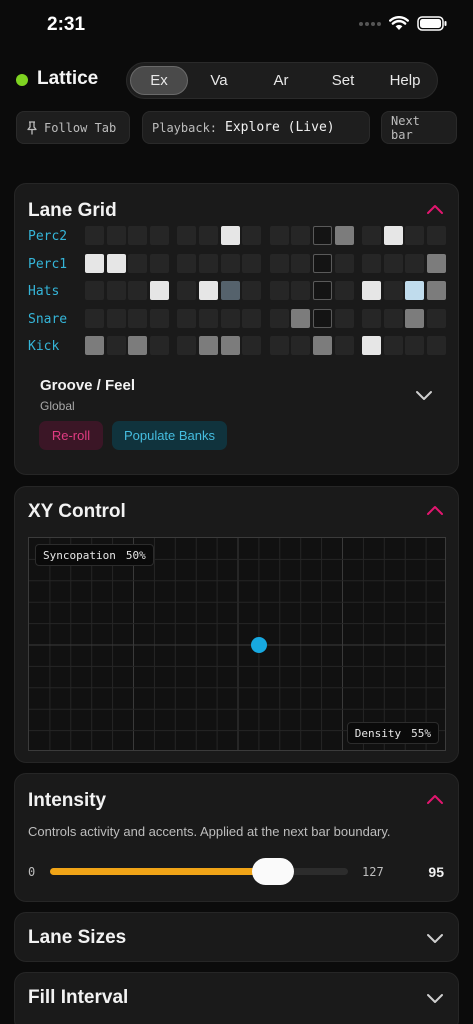  I want to click on tab-va: Va, so click(219, 80).